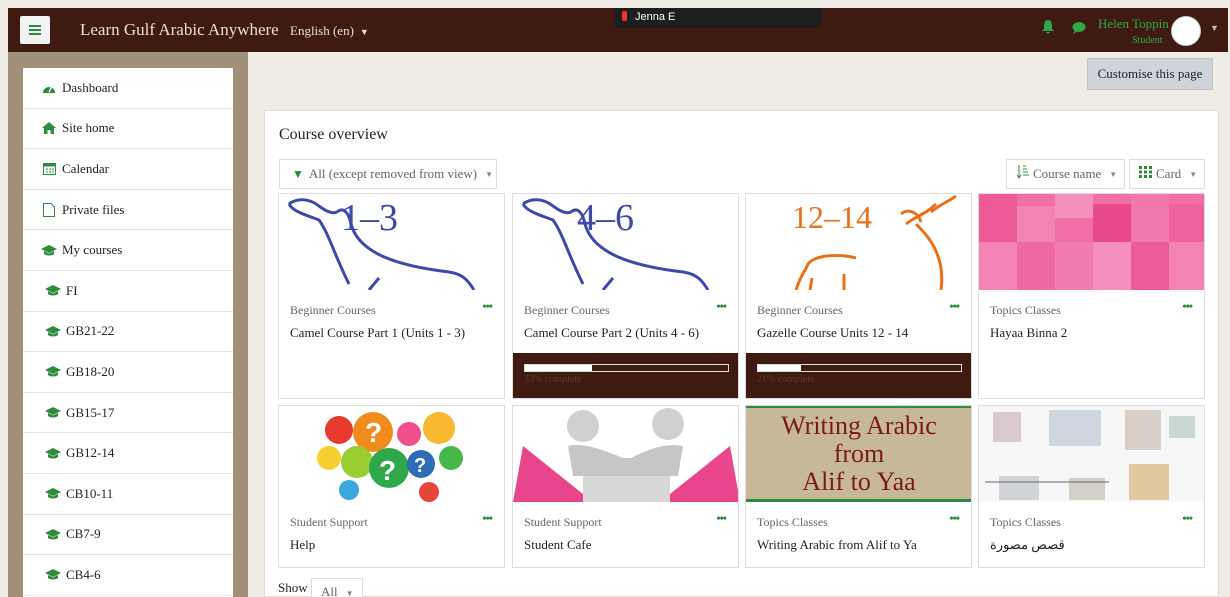  I want to click on course-image-camel: 1–3, so click(391, 242).